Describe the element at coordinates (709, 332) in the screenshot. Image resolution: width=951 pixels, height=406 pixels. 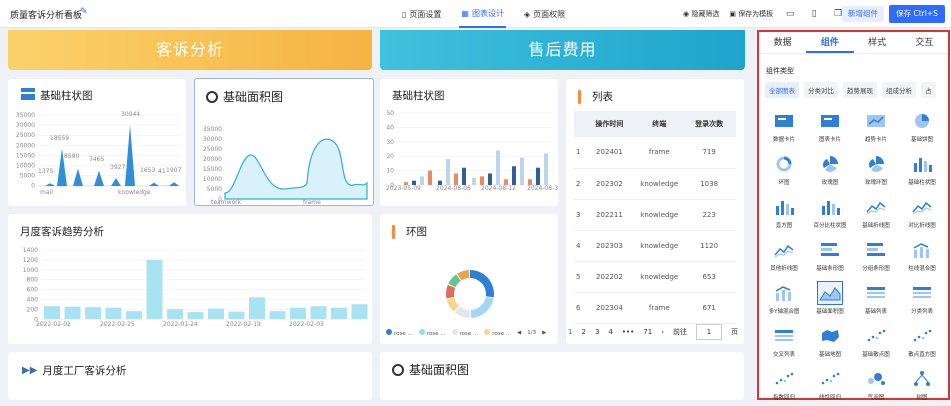
I see `page-input: 1` at that location.